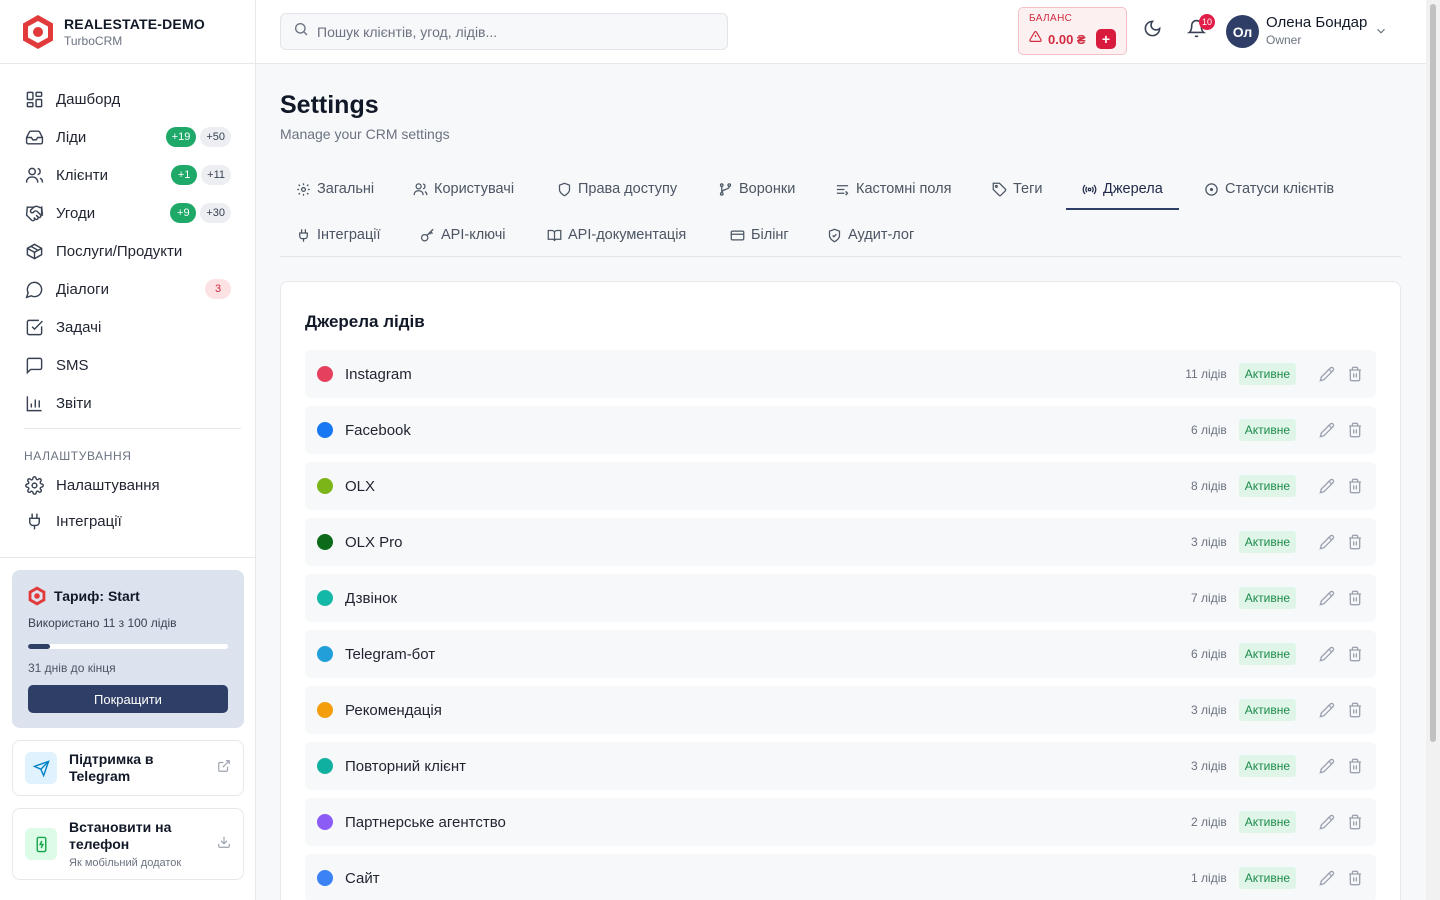 The height and width of the screenshot is (900, 1440). Describe the element at coordinates (39, 646) in the screenshot. I see `plan-progress-fill` at that location.